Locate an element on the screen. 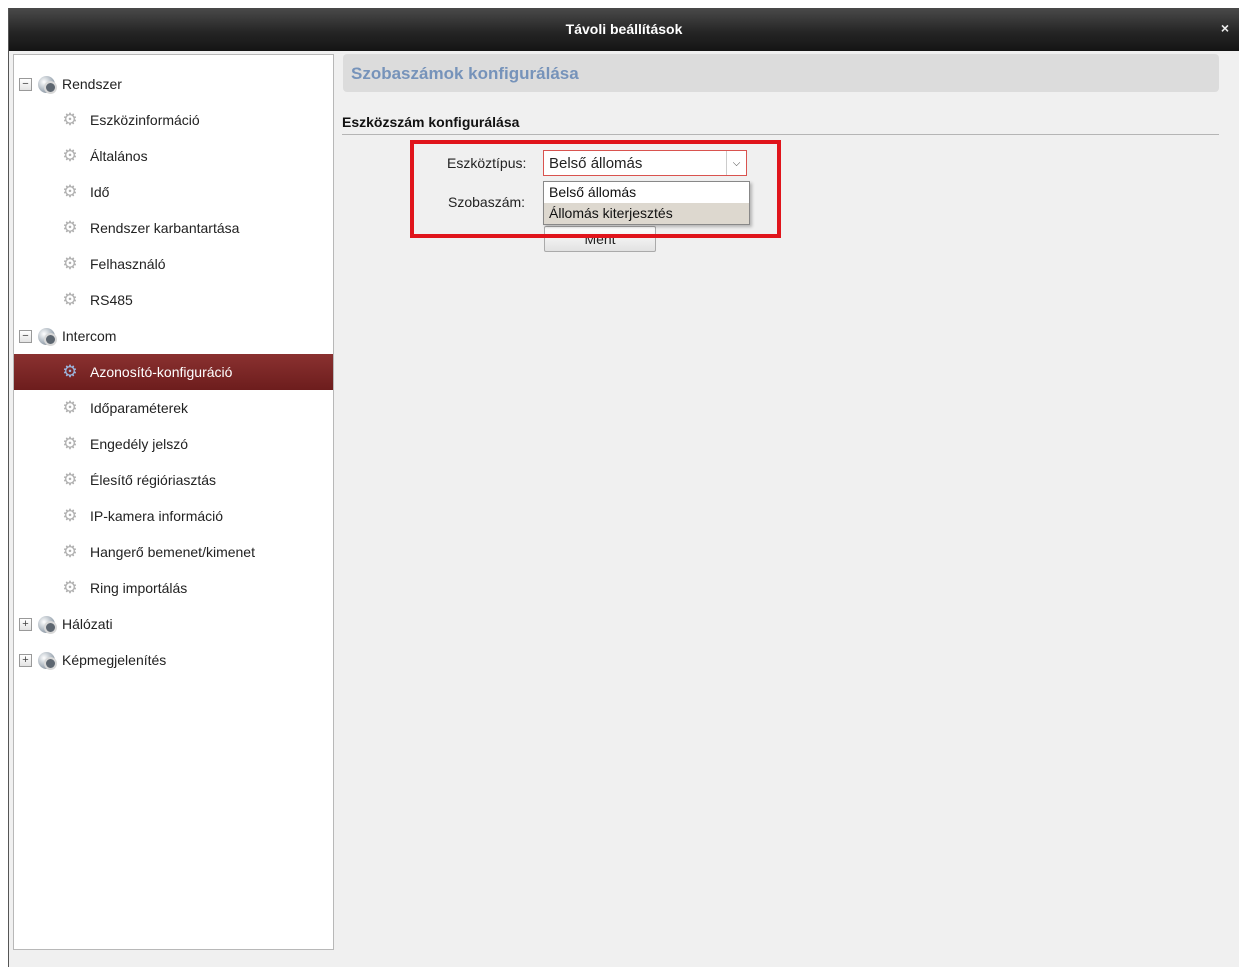 The image size is (1239, 967). device-type-value: Belső állomás is located at coordinates (596, 163).